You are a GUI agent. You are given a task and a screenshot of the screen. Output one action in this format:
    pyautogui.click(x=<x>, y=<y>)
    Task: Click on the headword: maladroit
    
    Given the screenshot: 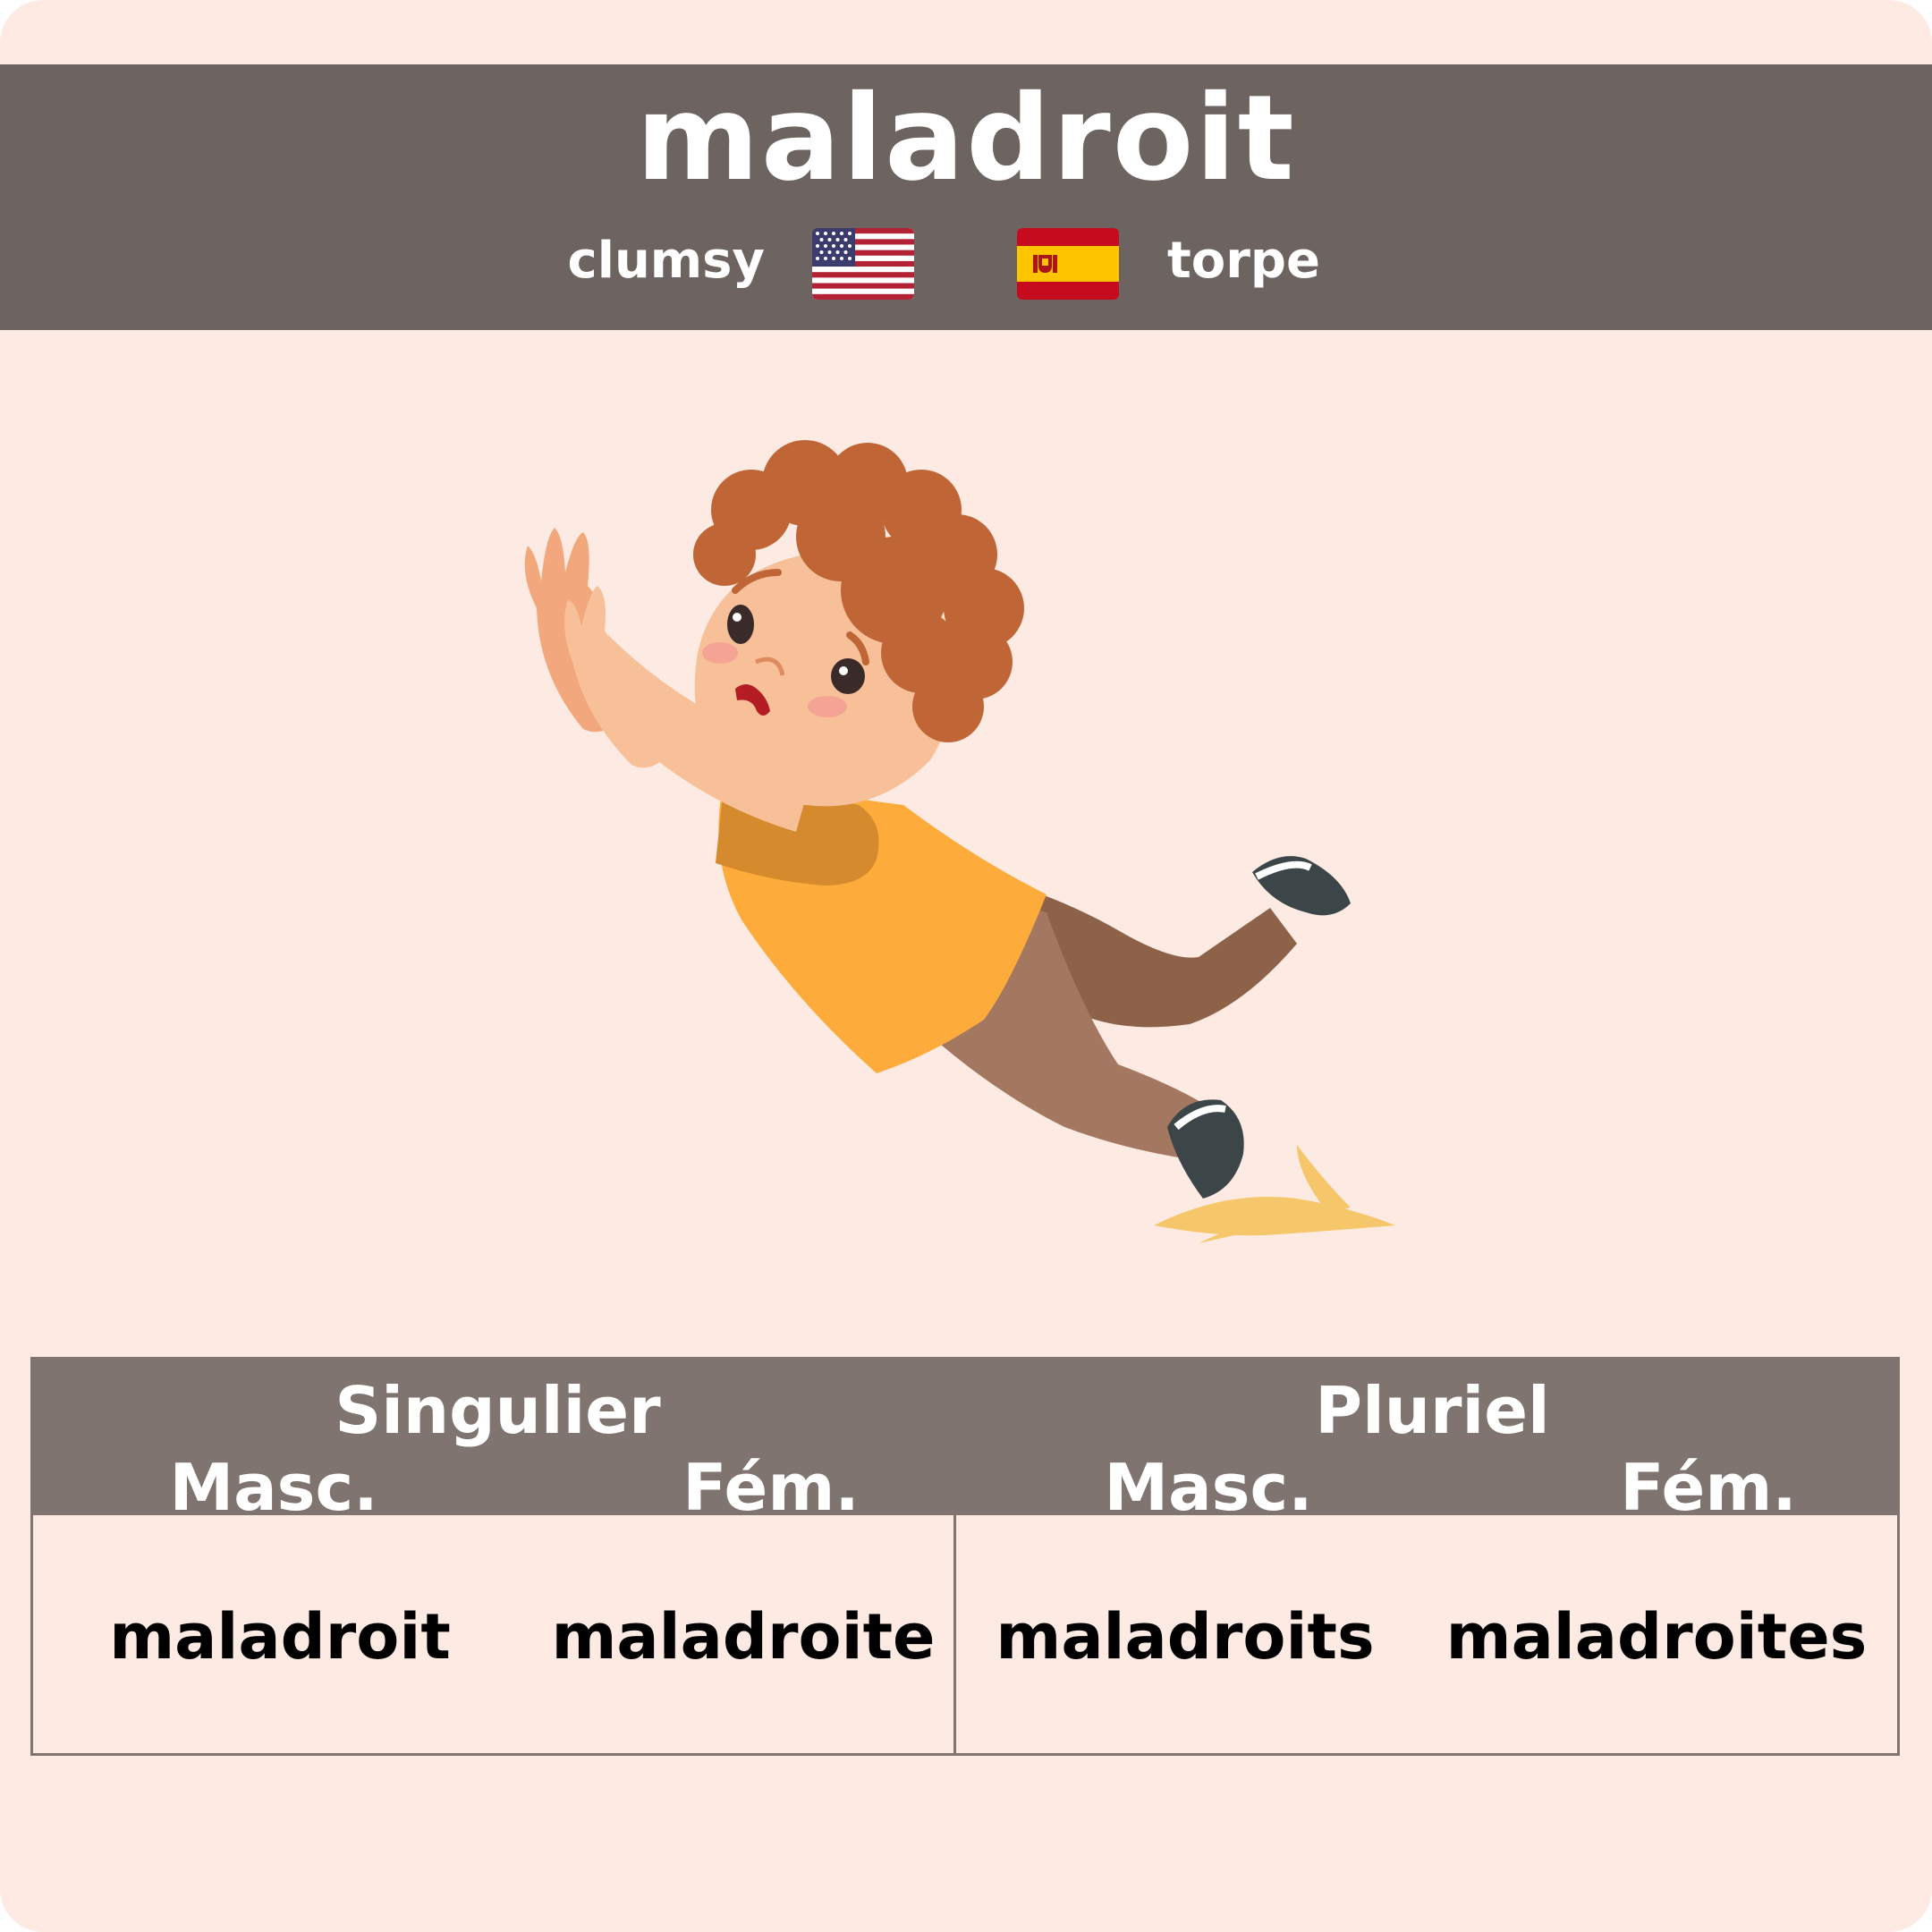 What is the action you would take?
    pyautogui.click(x=966, y=139)
    